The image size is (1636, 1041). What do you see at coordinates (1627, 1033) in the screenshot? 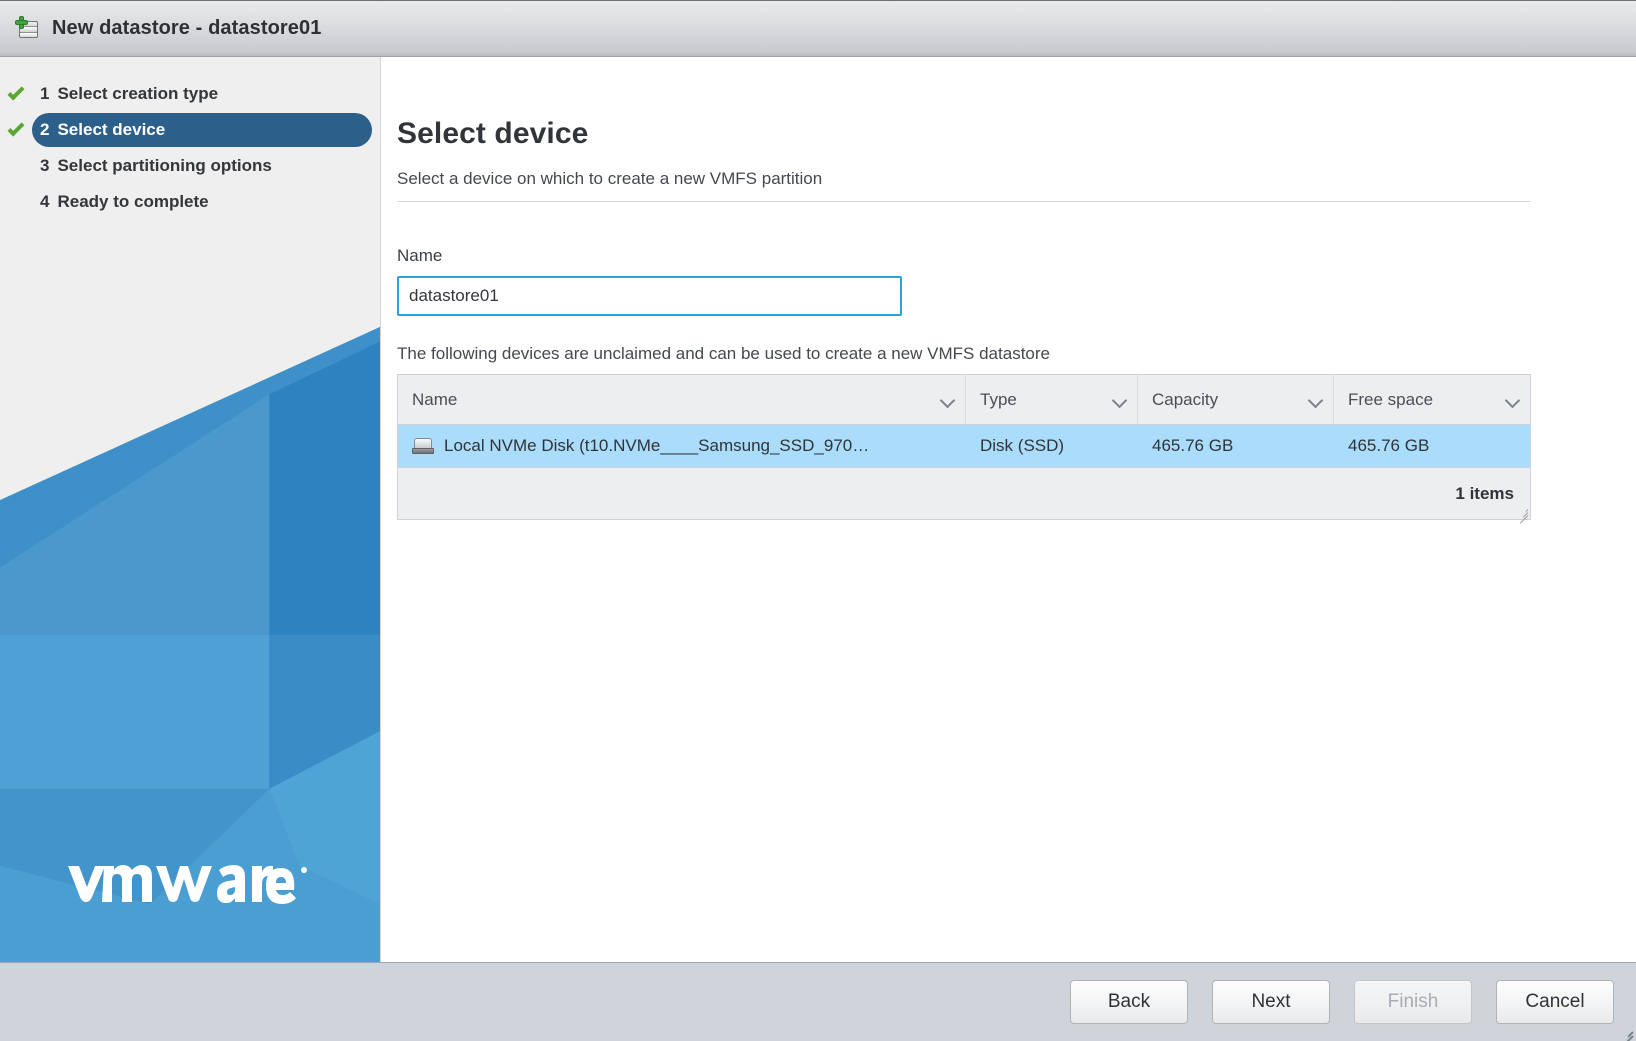
I see `window-resize-grip-icon` at bounding box center [1627, 1033].